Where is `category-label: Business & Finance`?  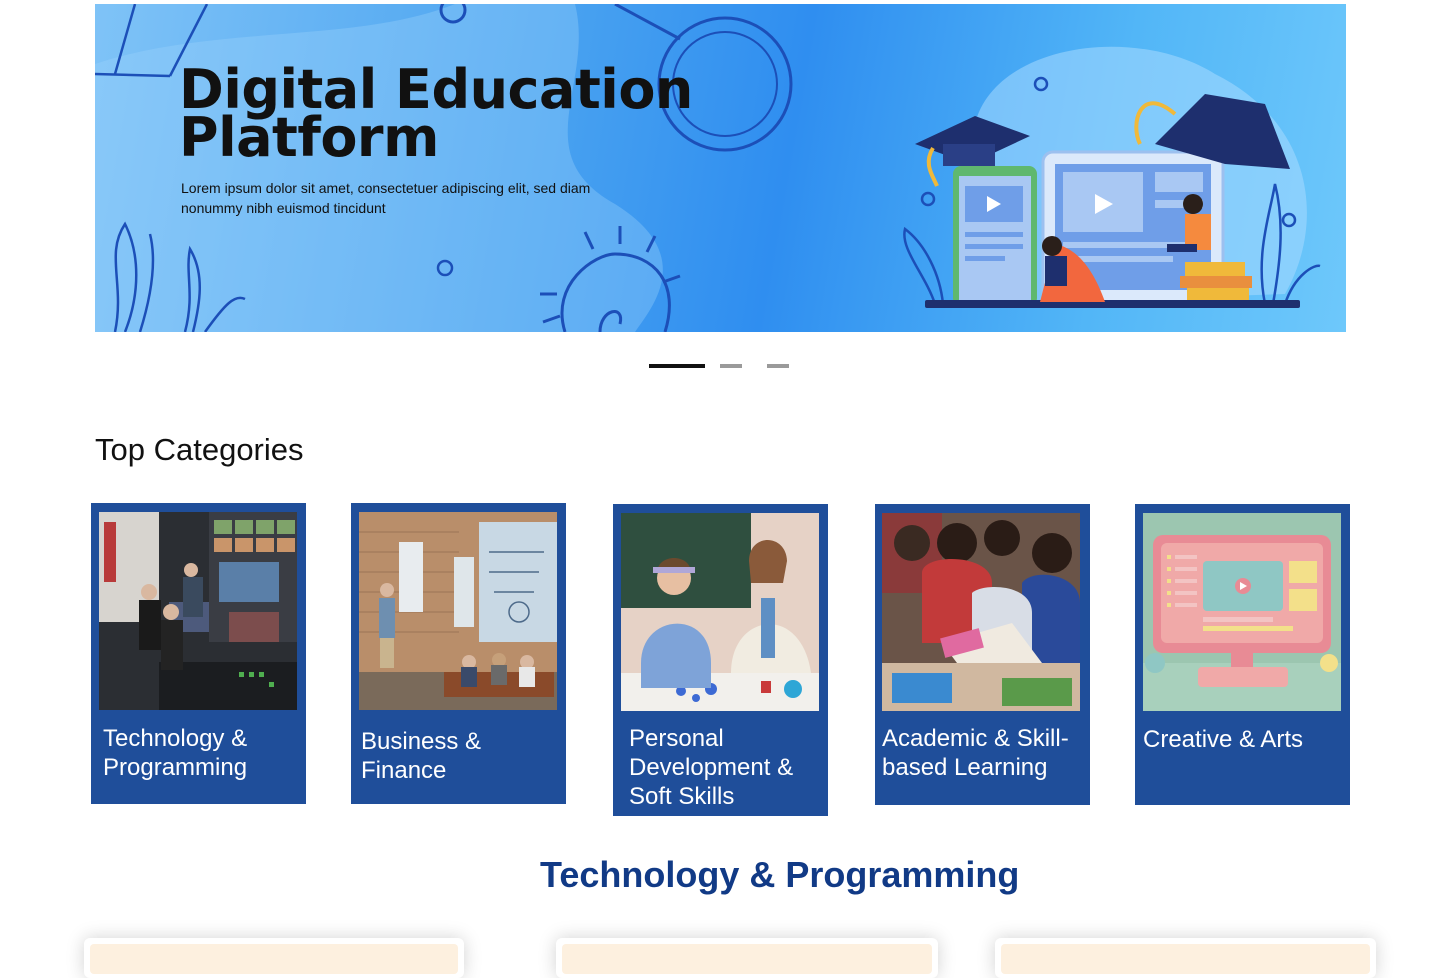 category-label: Business & Finance is located at coordinates (421, 756).